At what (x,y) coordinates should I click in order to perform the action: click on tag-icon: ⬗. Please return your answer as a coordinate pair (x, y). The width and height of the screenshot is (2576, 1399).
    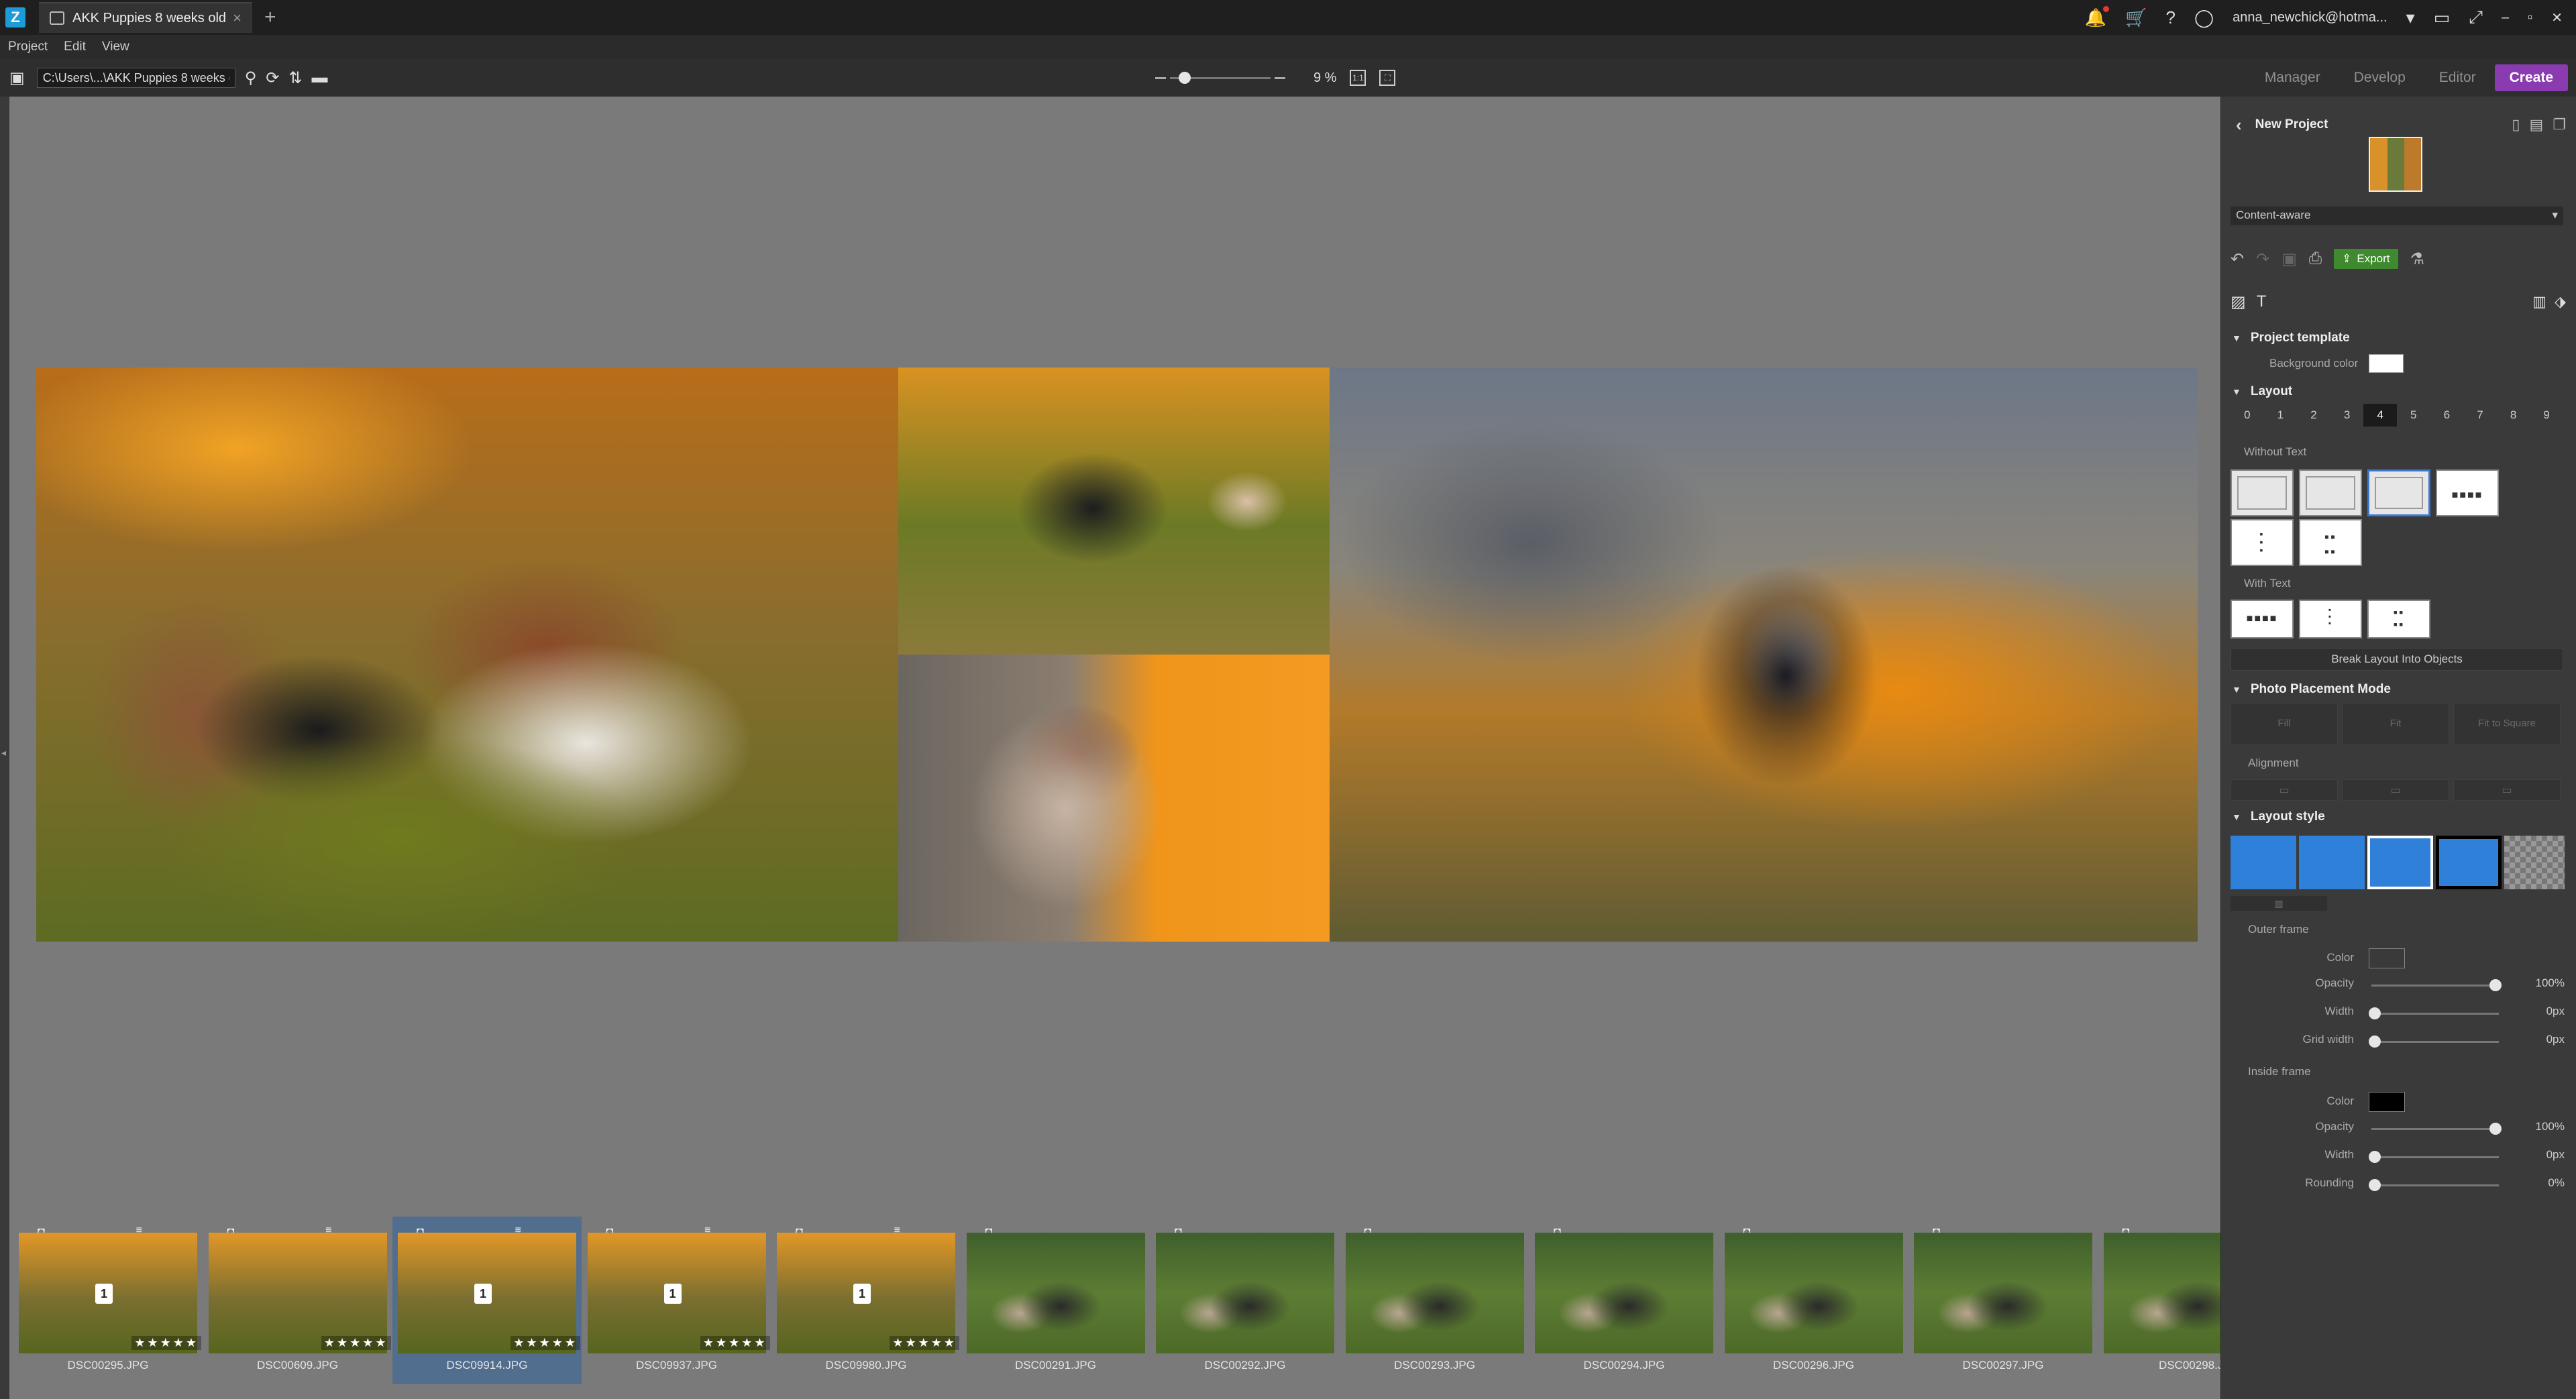
    Looking at the image, I should click on (2560, 302).